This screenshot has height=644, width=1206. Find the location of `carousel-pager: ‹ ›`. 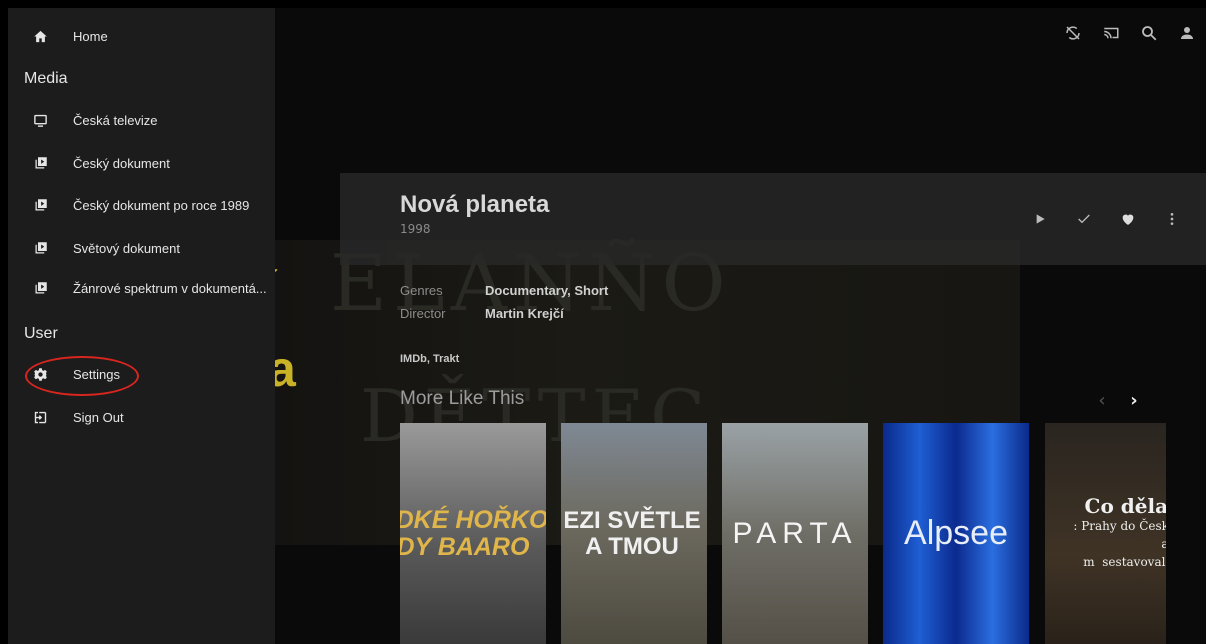

carousel-pager: ‹ › is located at coordinates (1118, 400).